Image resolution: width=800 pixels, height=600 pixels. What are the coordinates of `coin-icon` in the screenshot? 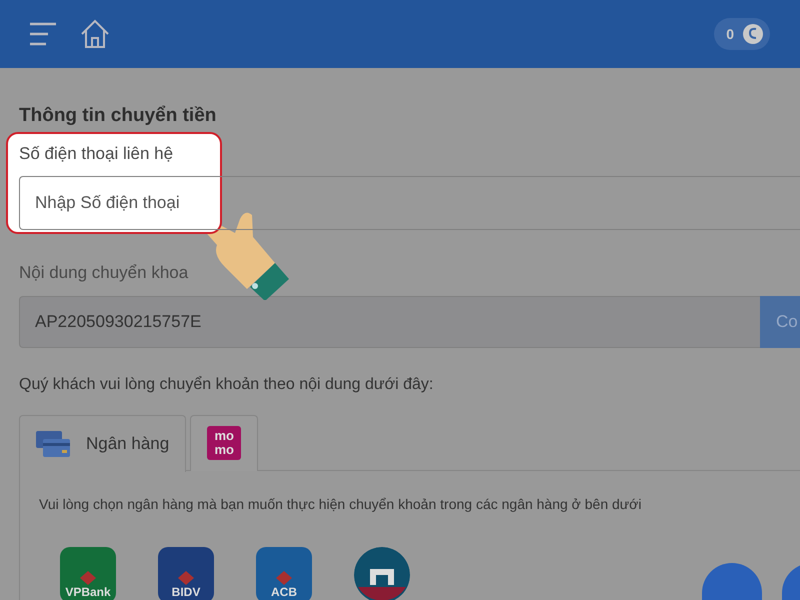 It's located at (753, 34).